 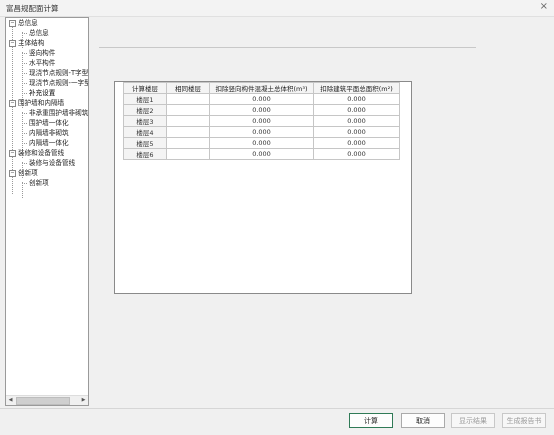 What do you see at coordinates (41, 153) in the screenshot?
I see `tree-group-装修和设备管线: 装修和设备管线` at bounding box center [41, 153].